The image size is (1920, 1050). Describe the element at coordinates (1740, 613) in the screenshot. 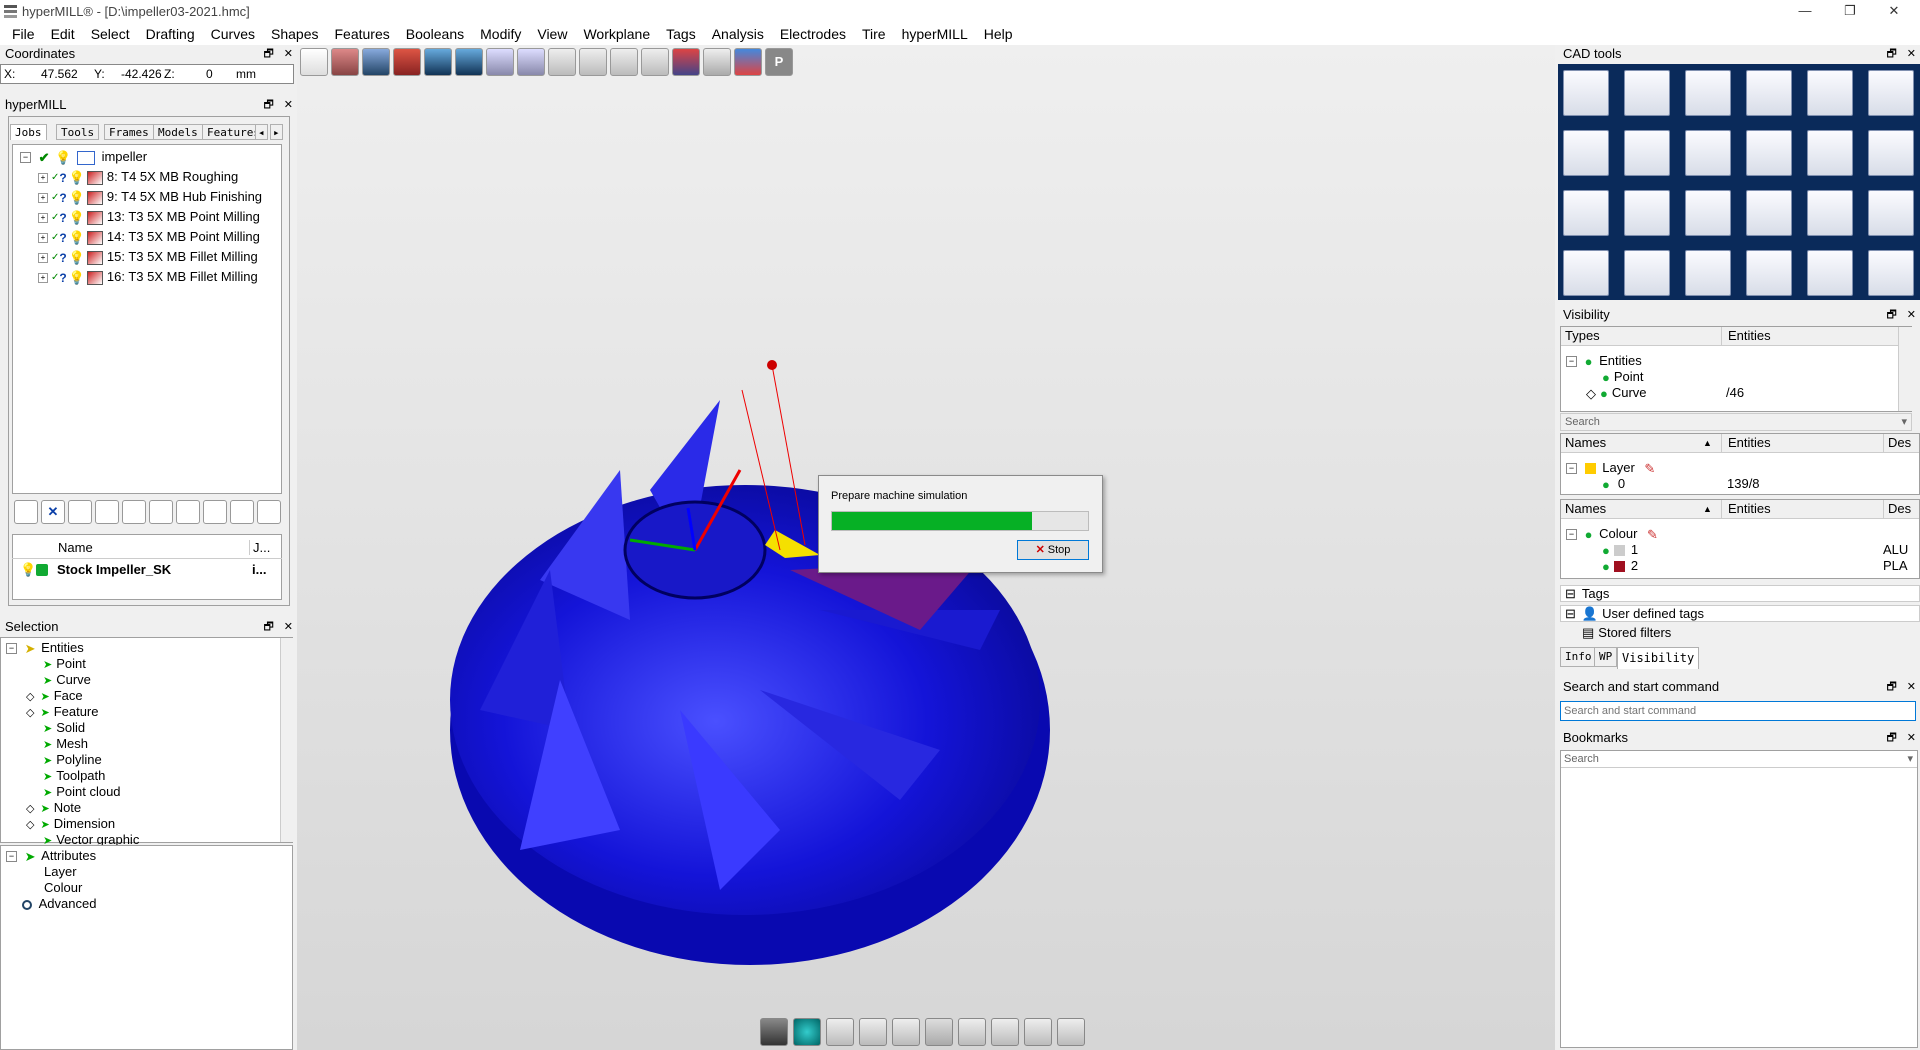

I see `user-tags-row: ⊟ 👤 User defined tags` at that location.